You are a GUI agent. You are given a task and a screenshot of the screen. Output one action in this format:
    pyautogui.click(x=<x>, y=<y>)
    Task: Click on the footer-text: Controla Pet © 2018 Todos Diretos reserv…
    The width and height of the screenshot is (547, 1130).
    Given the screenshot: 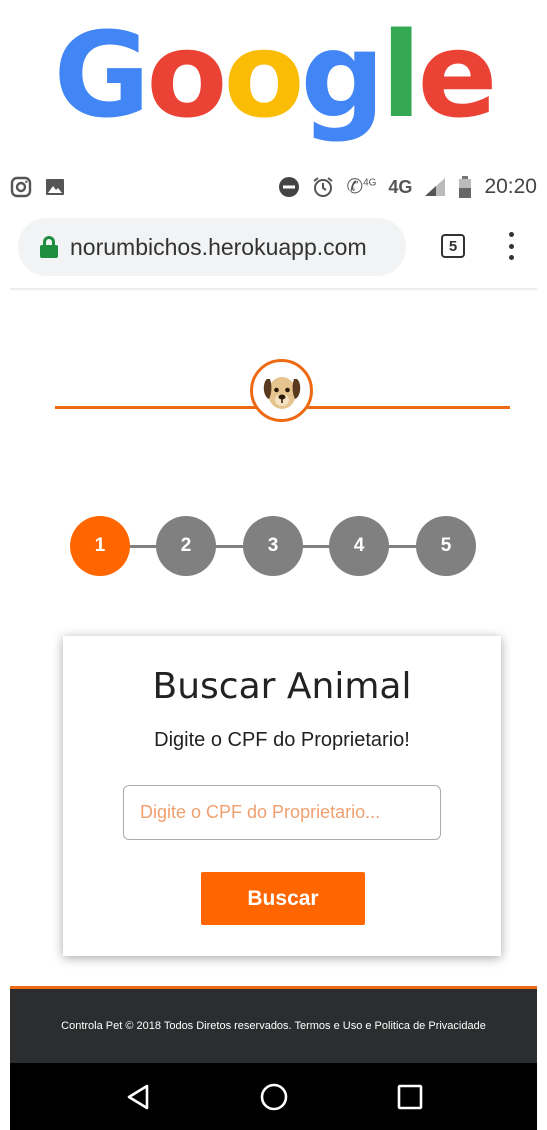 What is the action you would take?
    pyautogui.click(x=273, y=1026)
    